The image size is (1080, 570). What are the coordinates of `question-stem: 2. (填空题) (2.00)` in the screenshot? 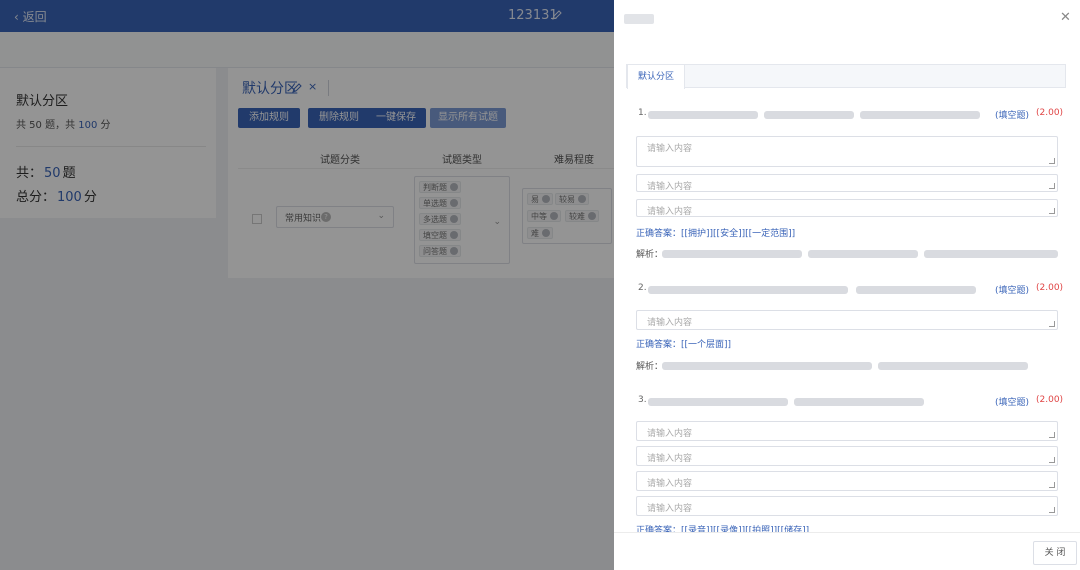 It's located at (850, 290).